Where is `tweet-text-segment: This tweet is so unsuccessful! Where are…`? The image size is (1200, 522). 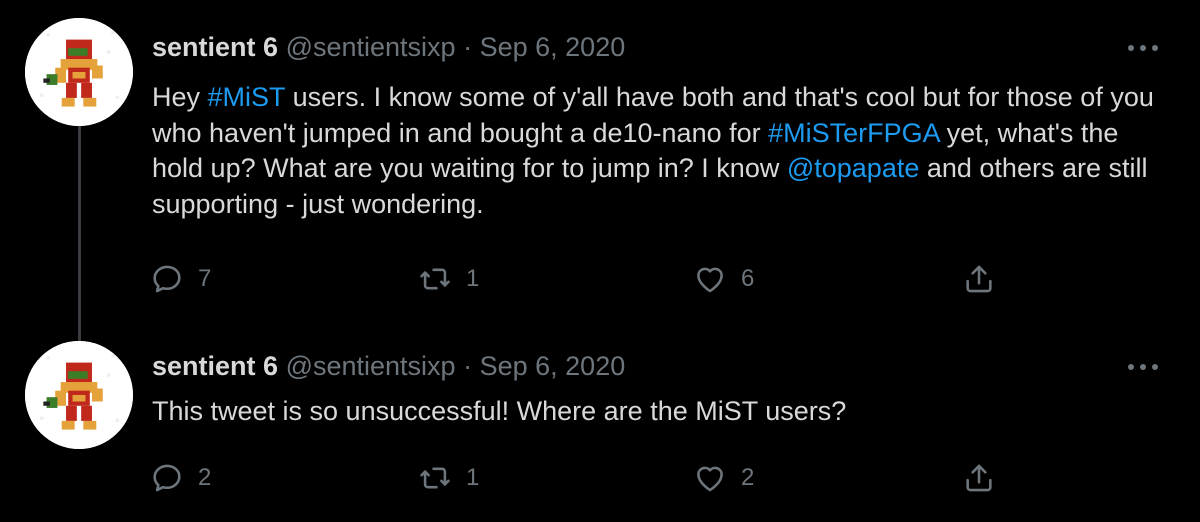
tweet-text-segment: This tweet is so unsuccessful! Where are… is located at coordinates (499, 411).